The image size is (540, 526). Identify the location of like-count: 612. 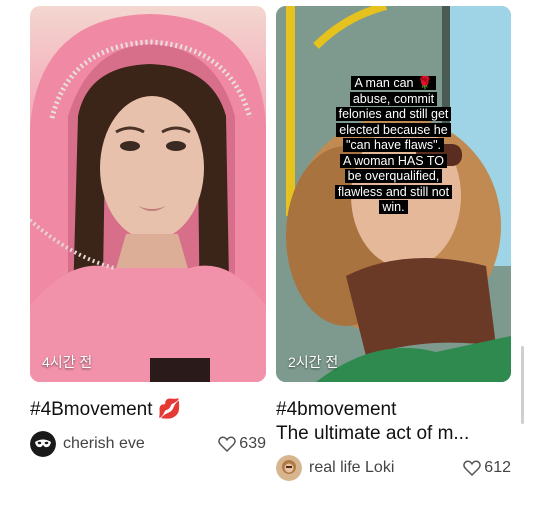
(497, 467).